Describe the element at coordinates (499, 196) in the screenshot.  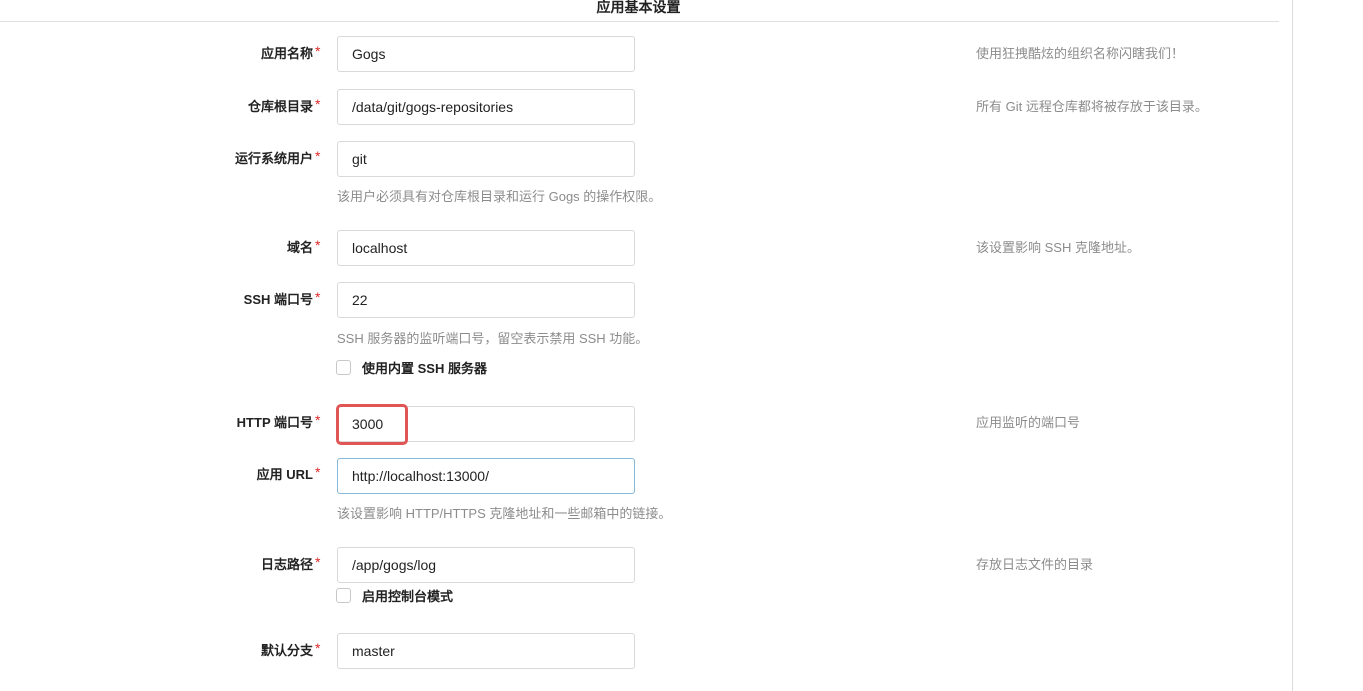
I see `run-user-help: 该用户必须具有对仓库根目录和运行 Gogs 的操作权限。` at that location.